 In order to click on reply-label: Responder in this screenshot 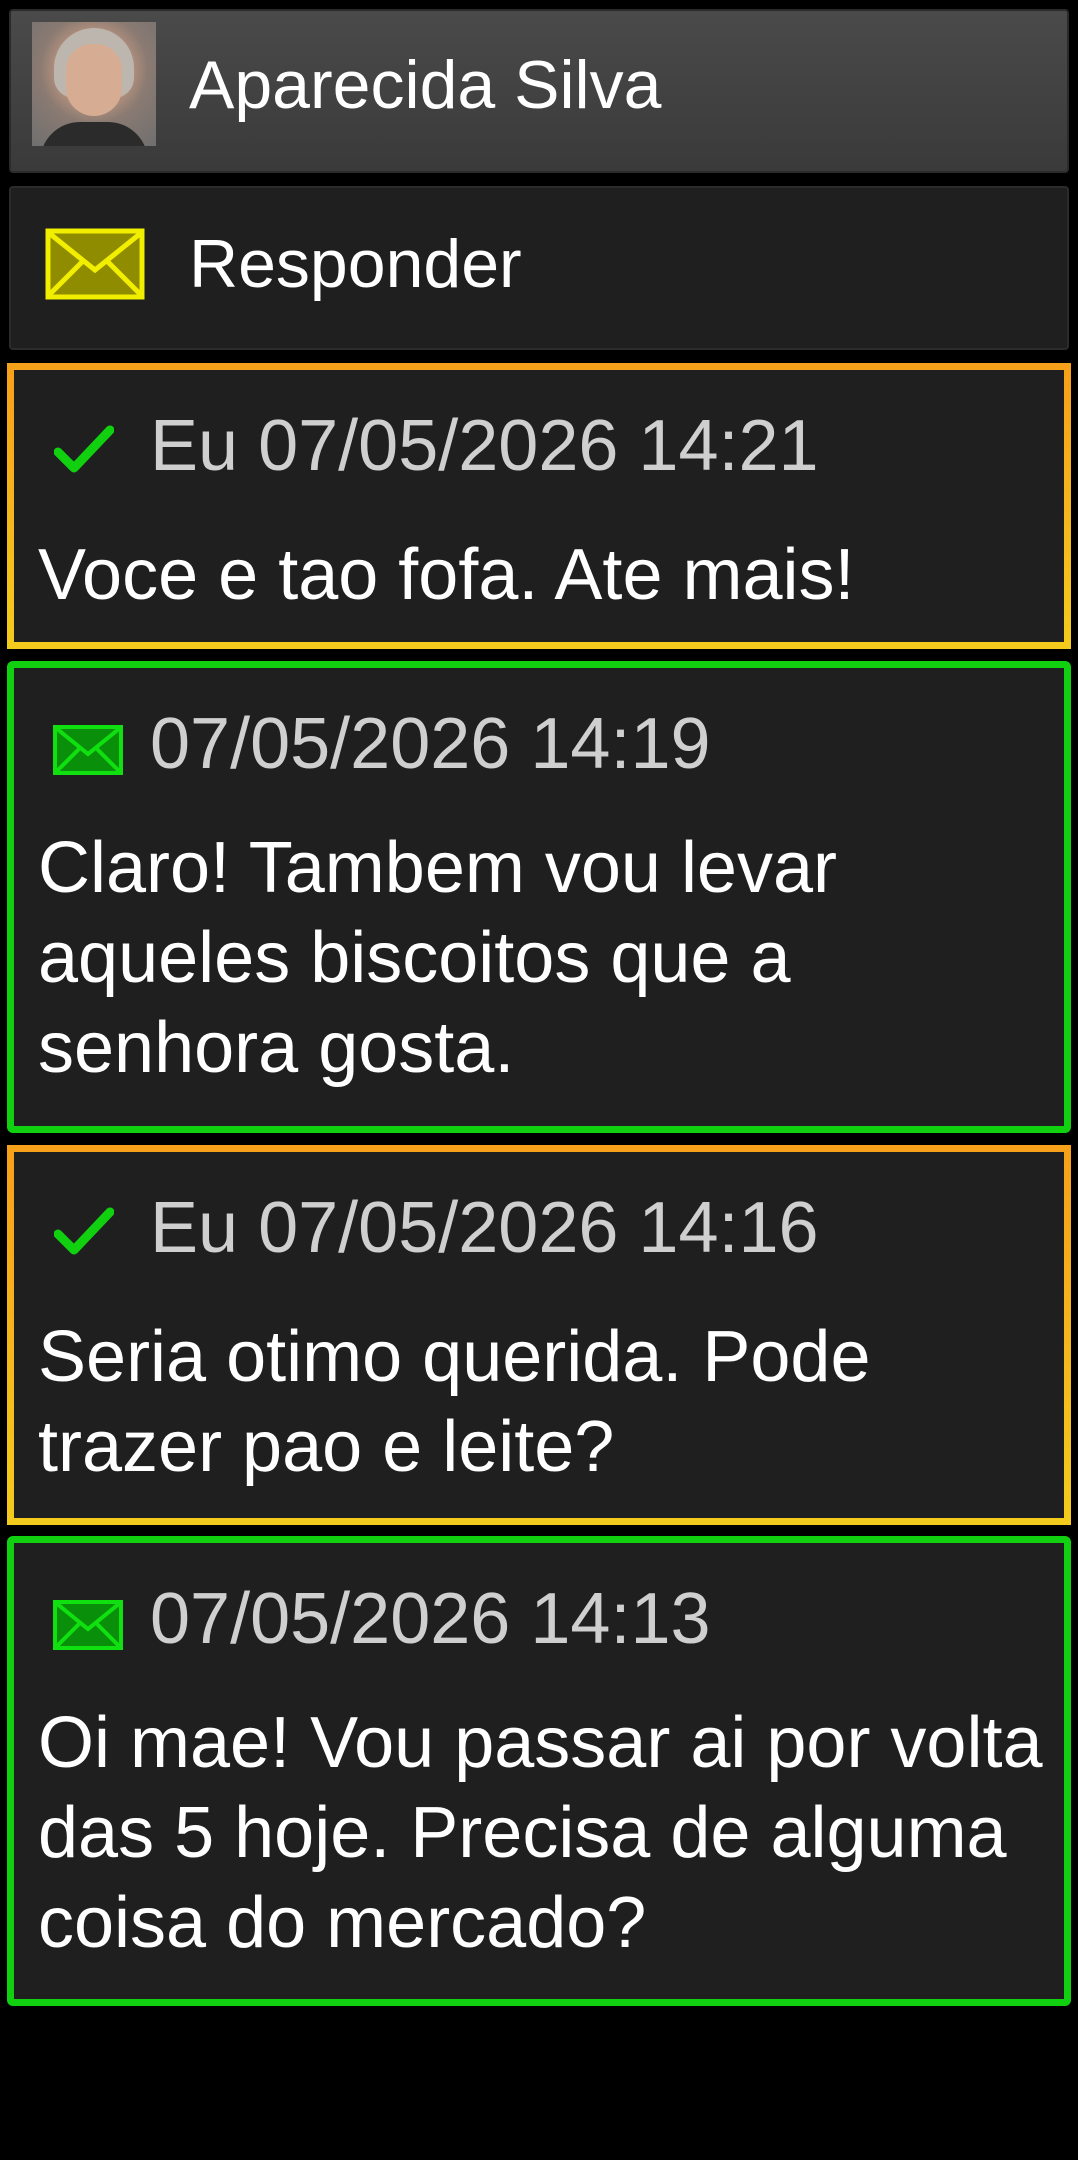, I will do `click(355, 264)`.